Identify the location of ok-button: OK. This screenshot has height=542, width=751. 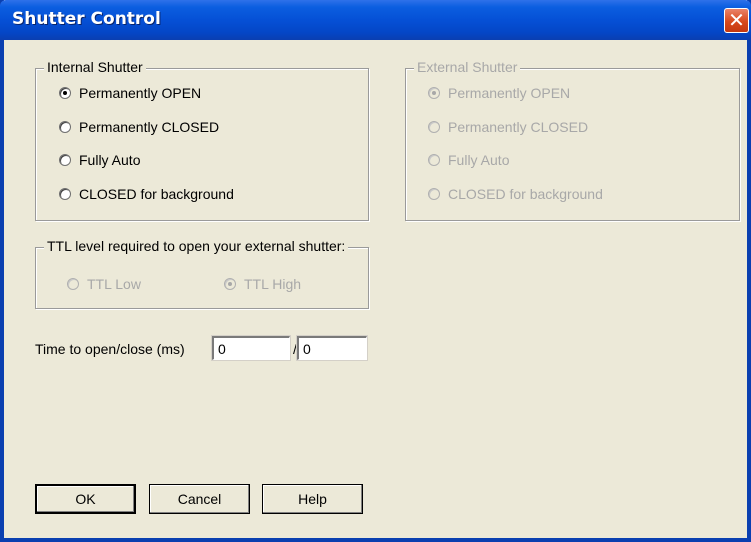
(85, 499).